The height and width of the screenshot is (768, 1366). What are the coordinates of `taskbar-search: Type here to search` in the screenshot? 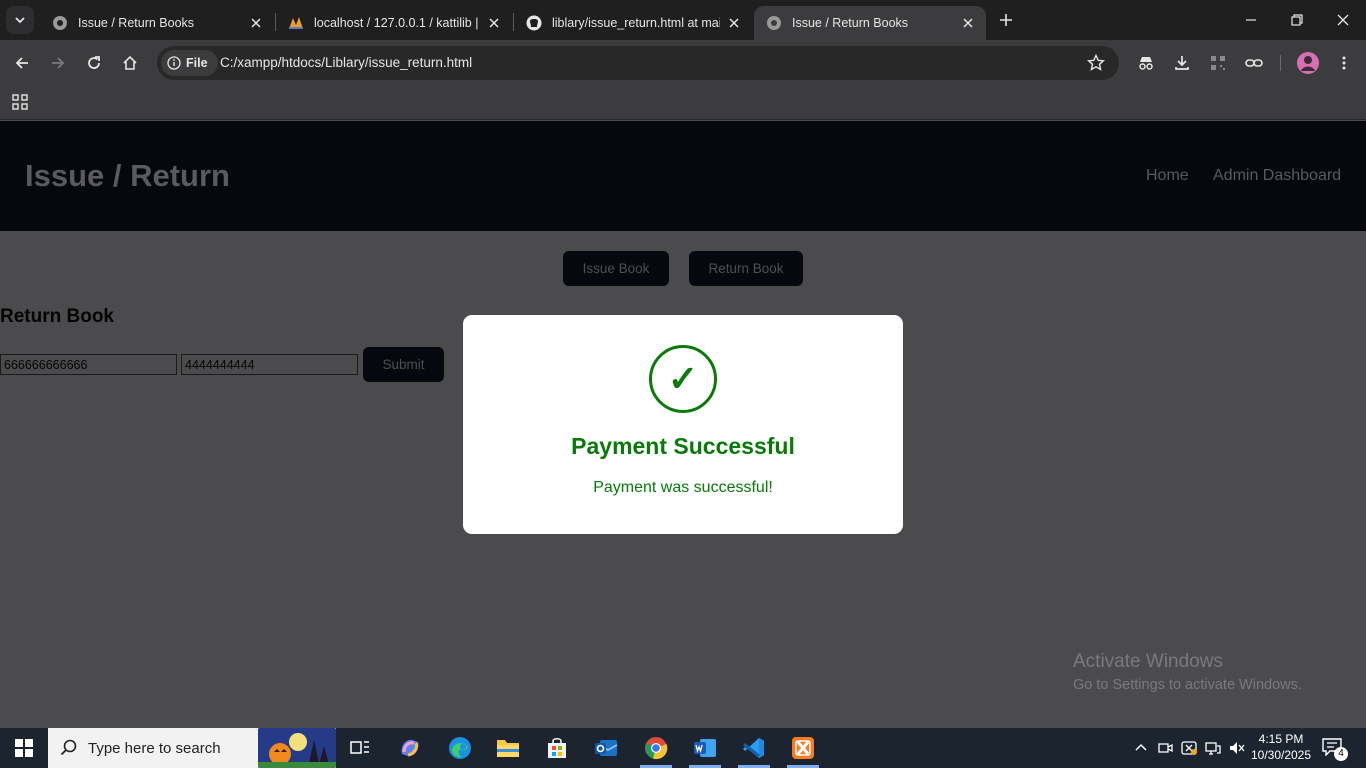 It's located at (192, 748).